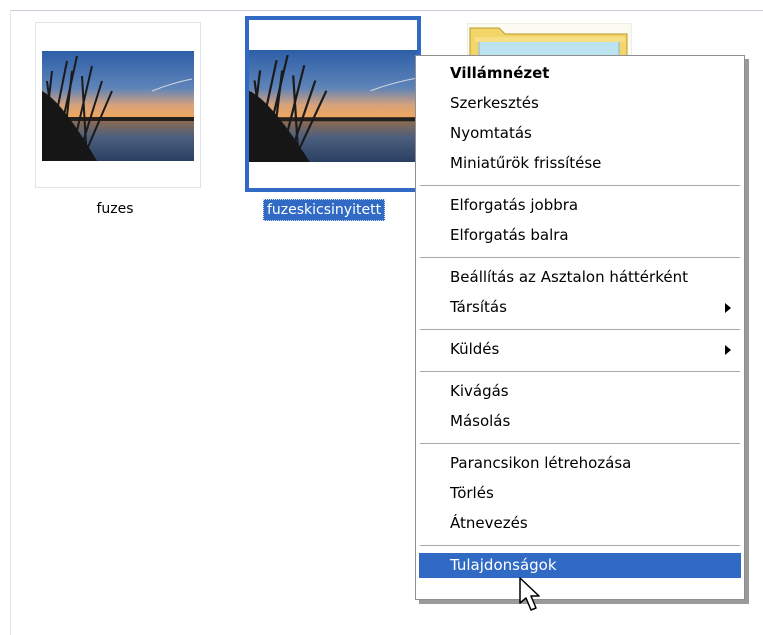 The height and width of the screenshot is (635, 763). Describe the element at coordinates (491, 133) in the screenshot. I see `menu-item-label: Nyomtatás` at that location.